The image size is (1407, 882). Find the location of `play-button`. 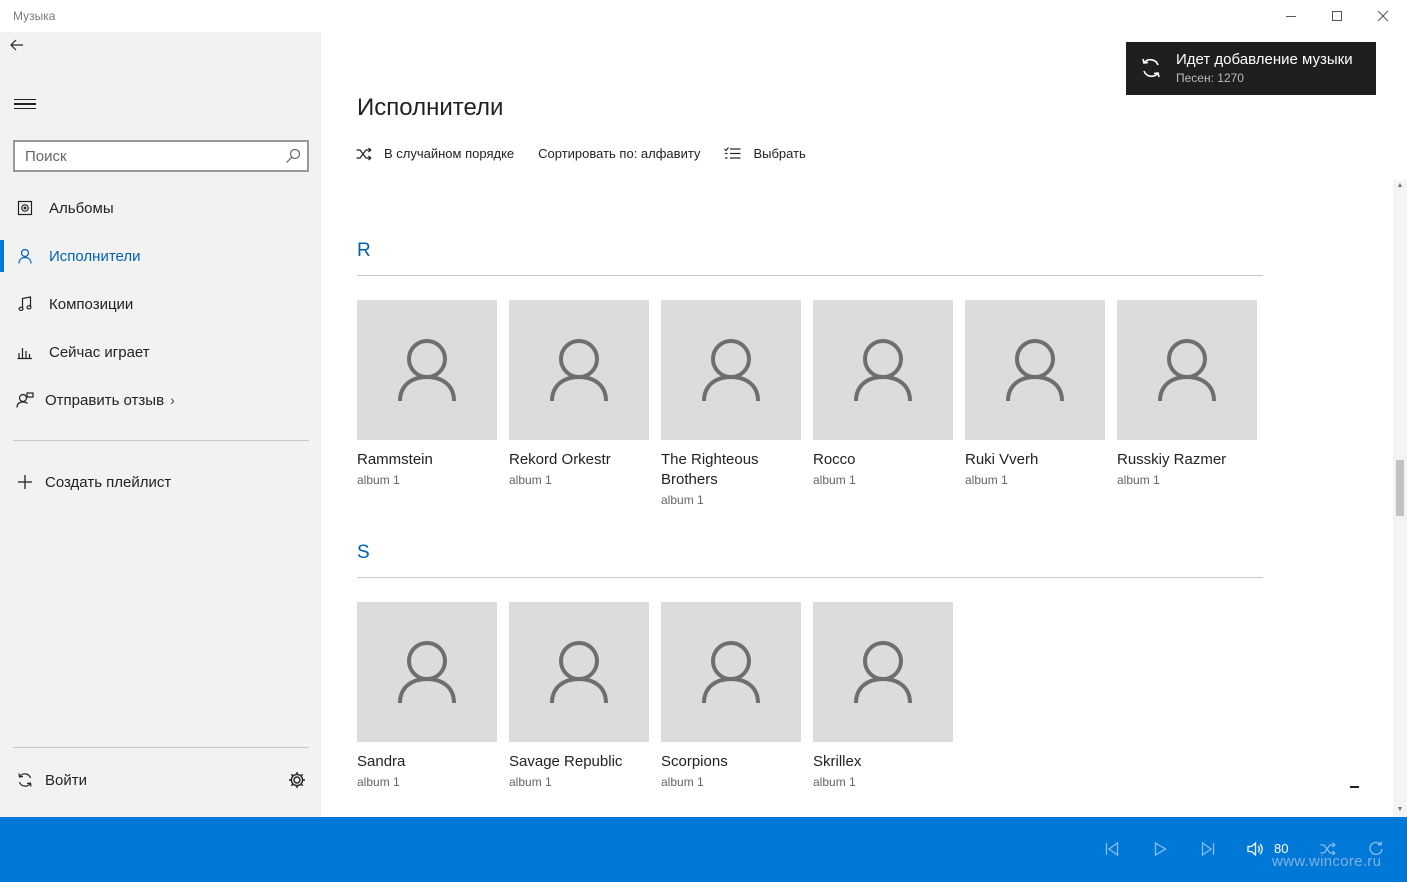

play-button is located at coordinates (1160, 849).